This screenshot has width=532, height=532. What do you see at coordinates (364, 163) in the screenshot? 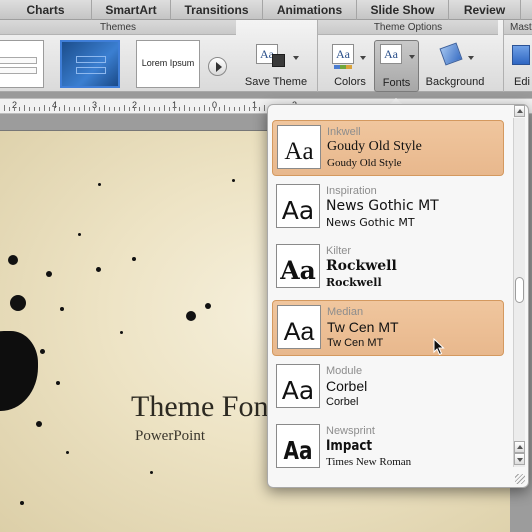
I see `body-font-name: Goudy Old Style` at bounding box center [364, 163].